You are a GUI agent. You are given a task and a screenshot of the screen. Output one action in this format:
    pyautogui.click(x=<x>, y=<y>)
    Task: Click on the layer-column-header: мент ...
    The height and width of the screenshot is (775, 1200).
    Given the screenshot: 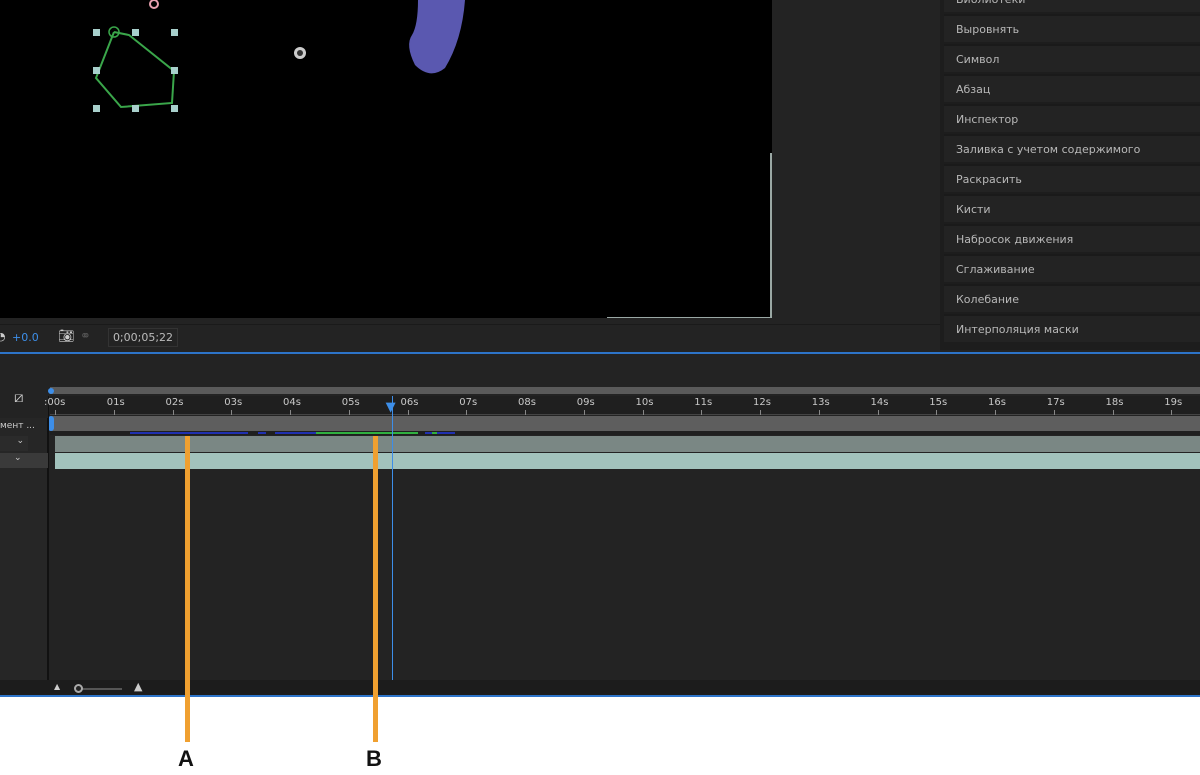 What is the action you would take?
    pyautogui.click(x=17, y=426)
    